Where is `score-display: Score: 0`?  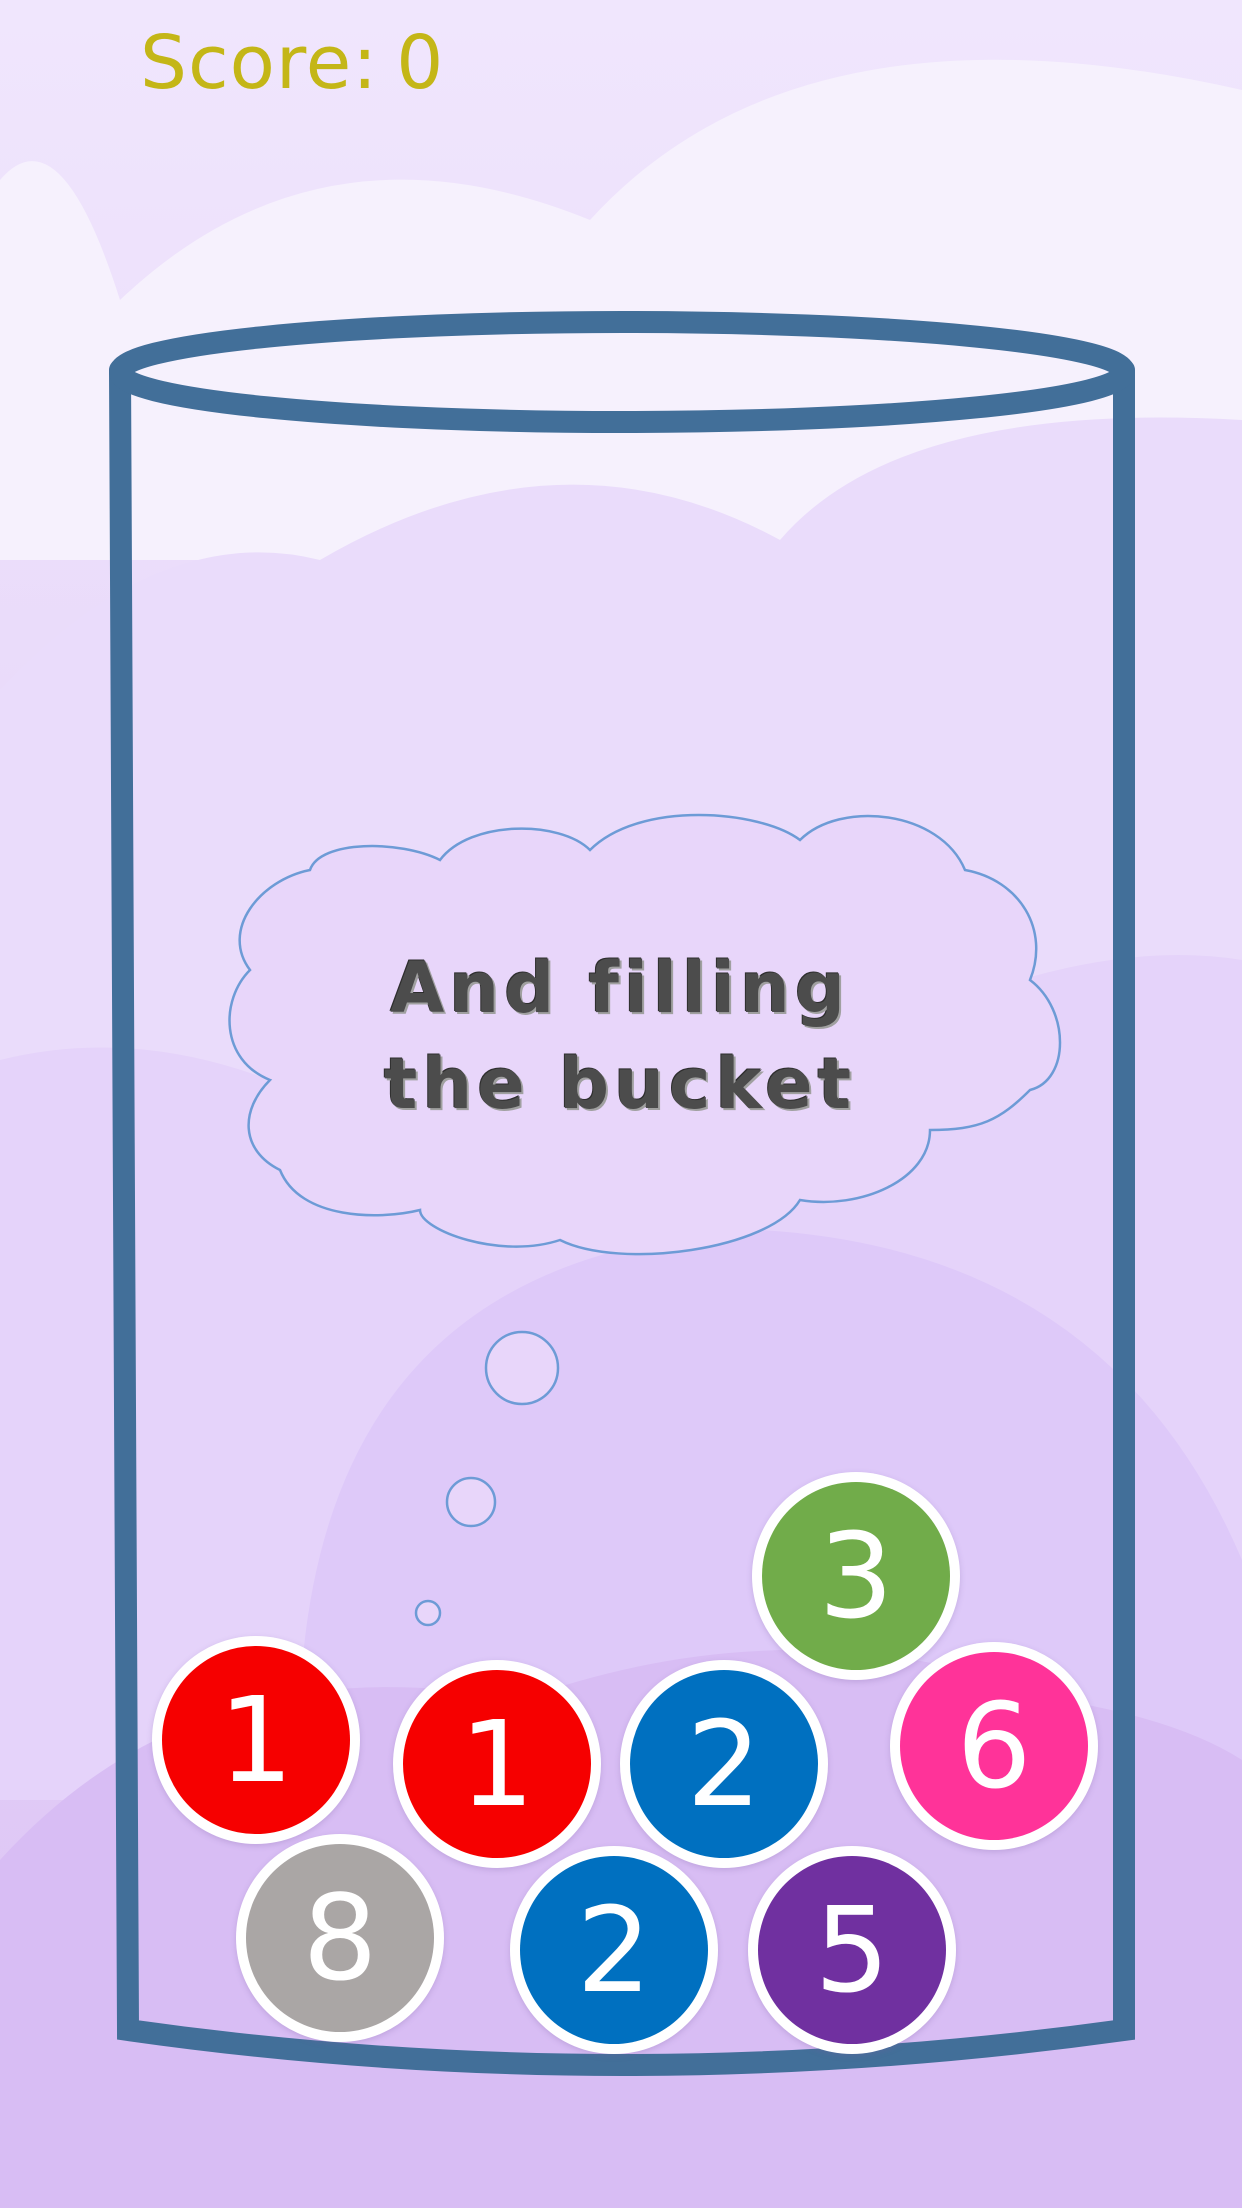
score-display: Score: 0 is located at coordinates (292, 63).